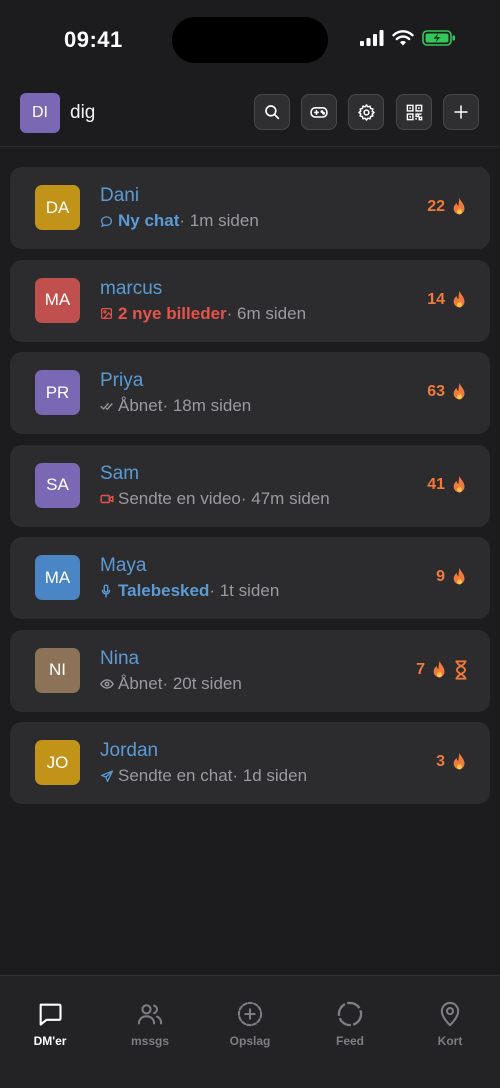  Describe the element at coordinates (129, 750) in the screenshot. I see `contact-name: Jordan` at that location.